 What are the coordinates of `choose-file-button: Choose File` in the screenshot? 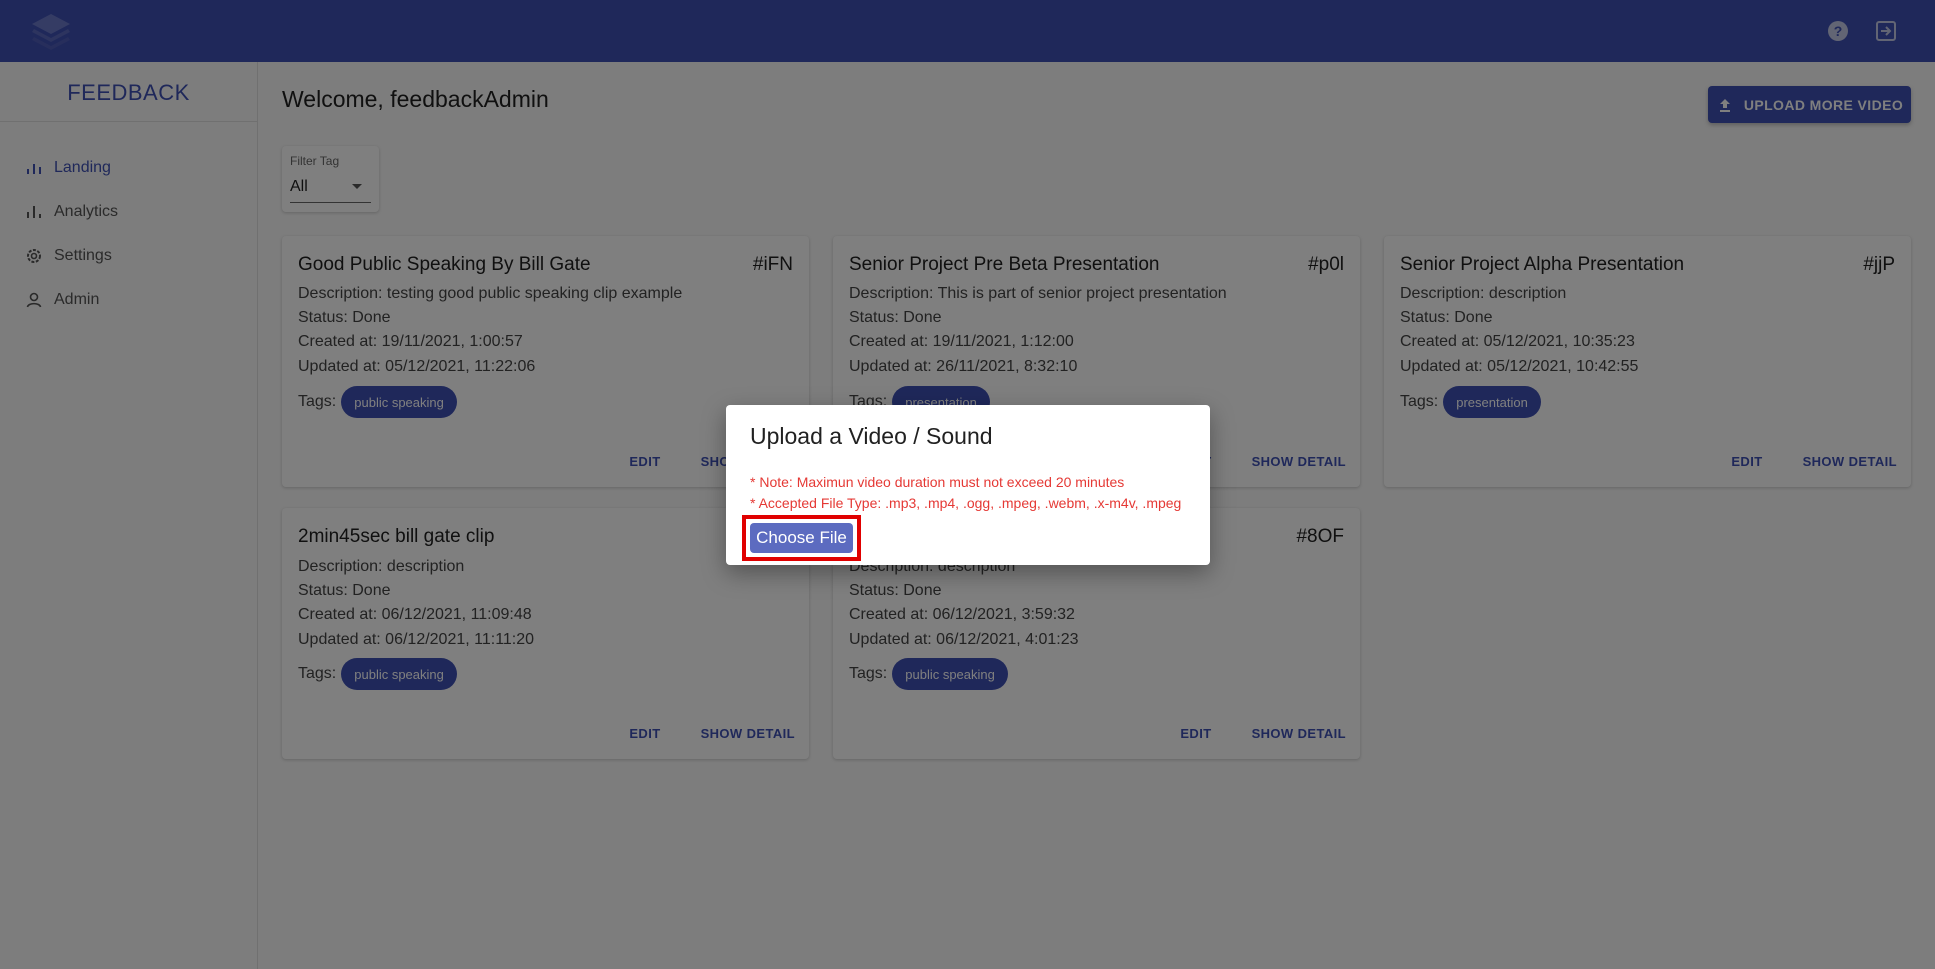 It's located at (801, 538).